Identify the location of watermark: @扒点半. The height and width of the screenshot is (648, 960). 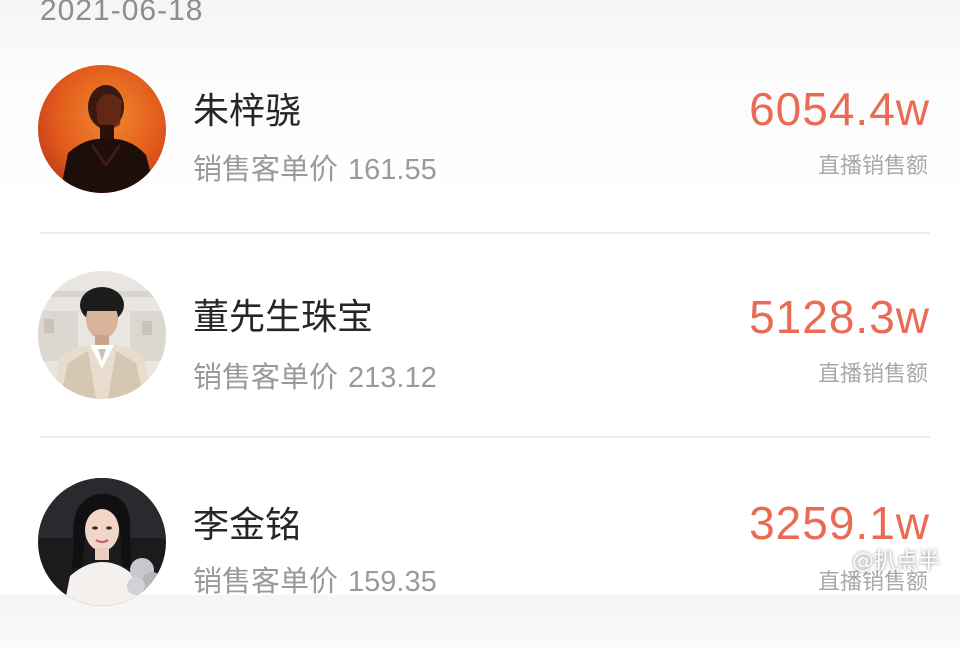
(881, 559).